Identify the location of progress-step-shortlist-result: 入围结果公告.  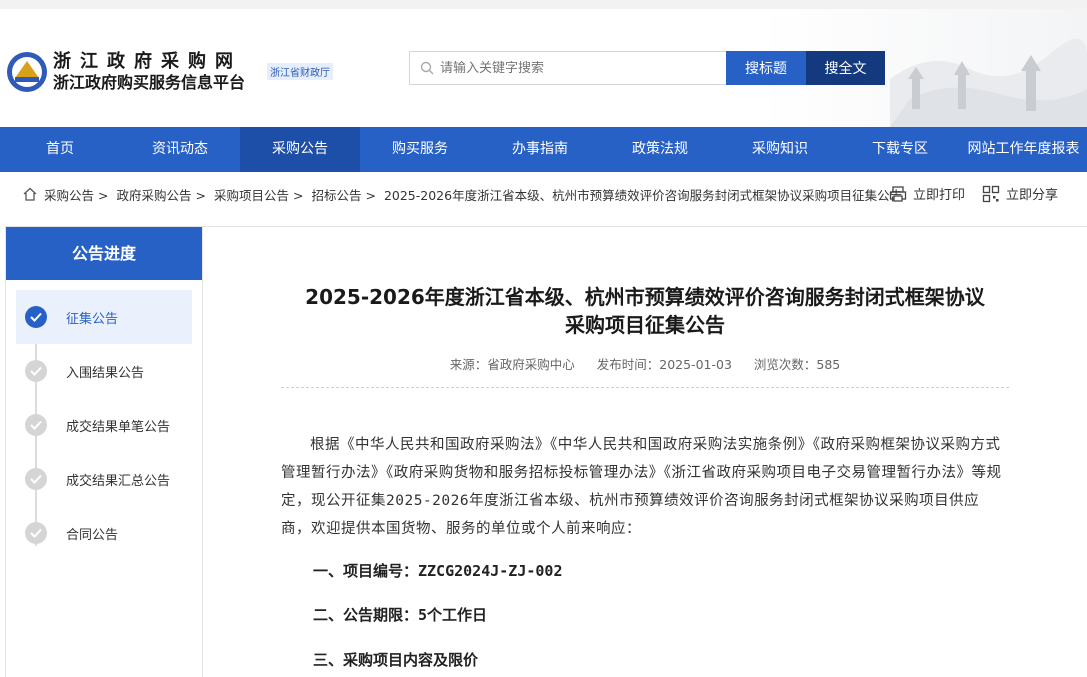
(104, 371).